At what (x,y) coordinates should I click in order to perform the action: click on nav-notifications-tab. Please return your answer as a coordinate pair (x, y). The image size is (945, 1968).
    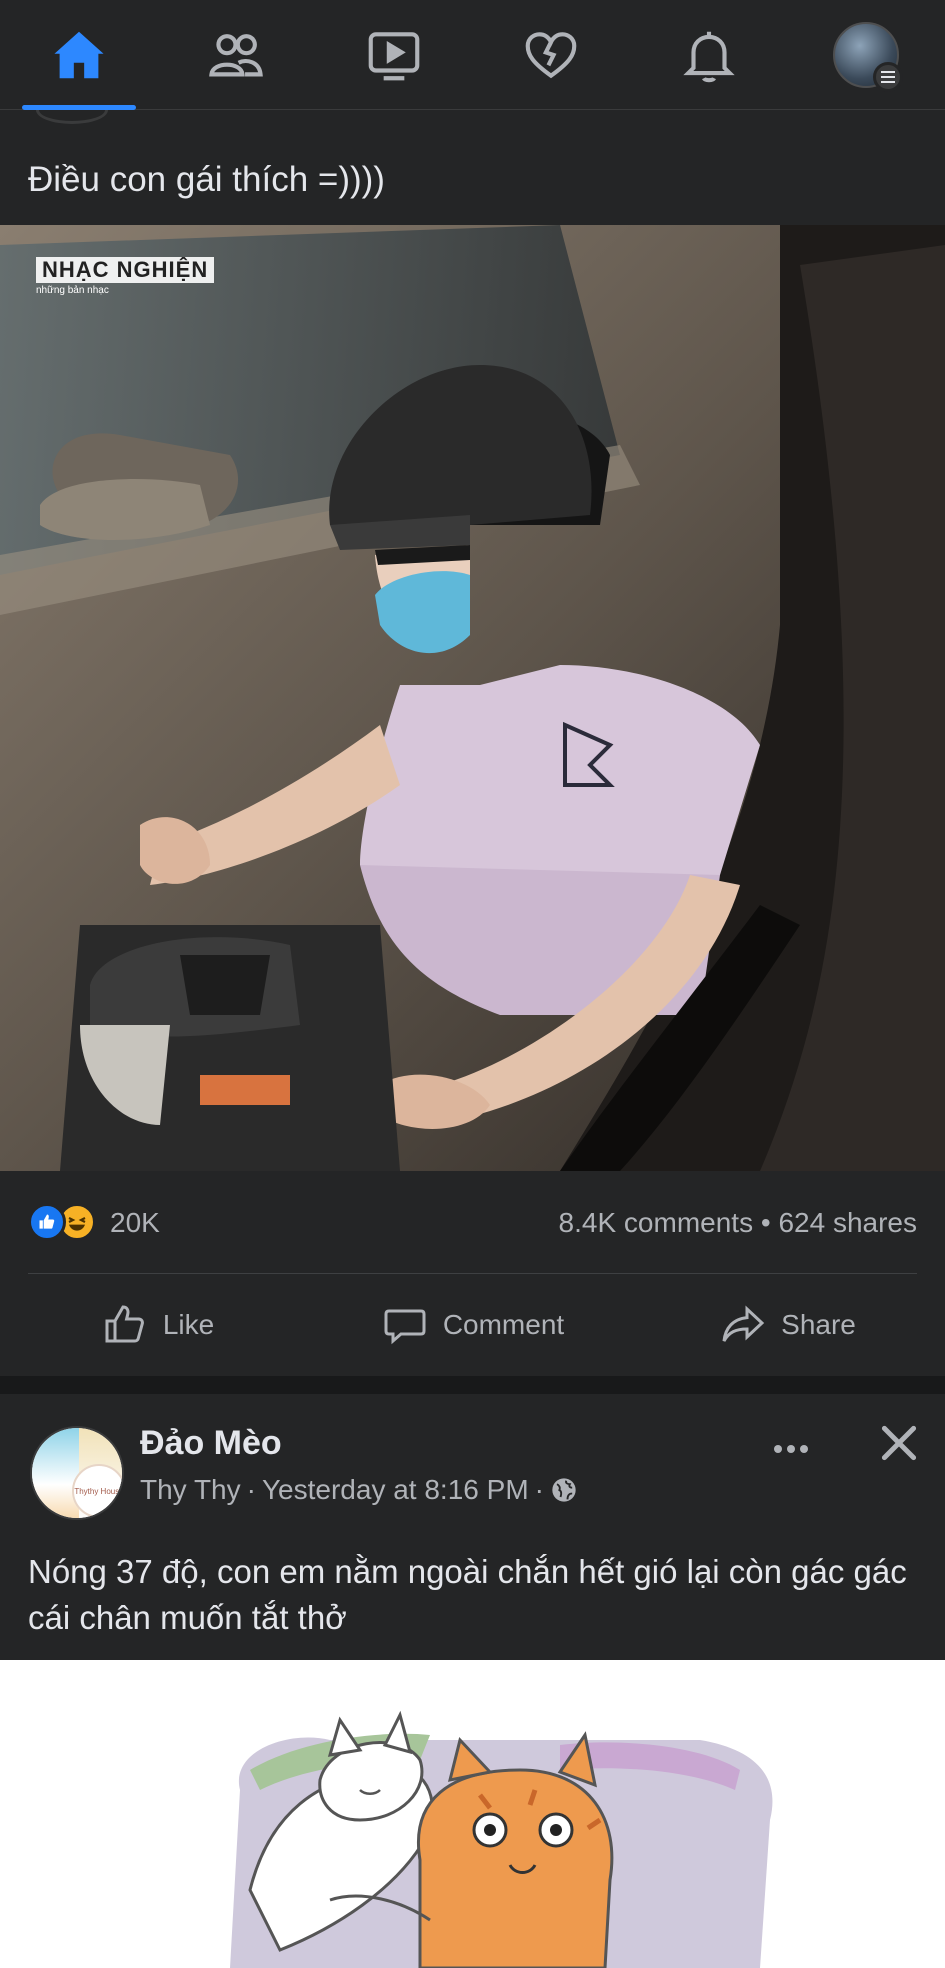
    Looking at the image, I should click on (709, 55).